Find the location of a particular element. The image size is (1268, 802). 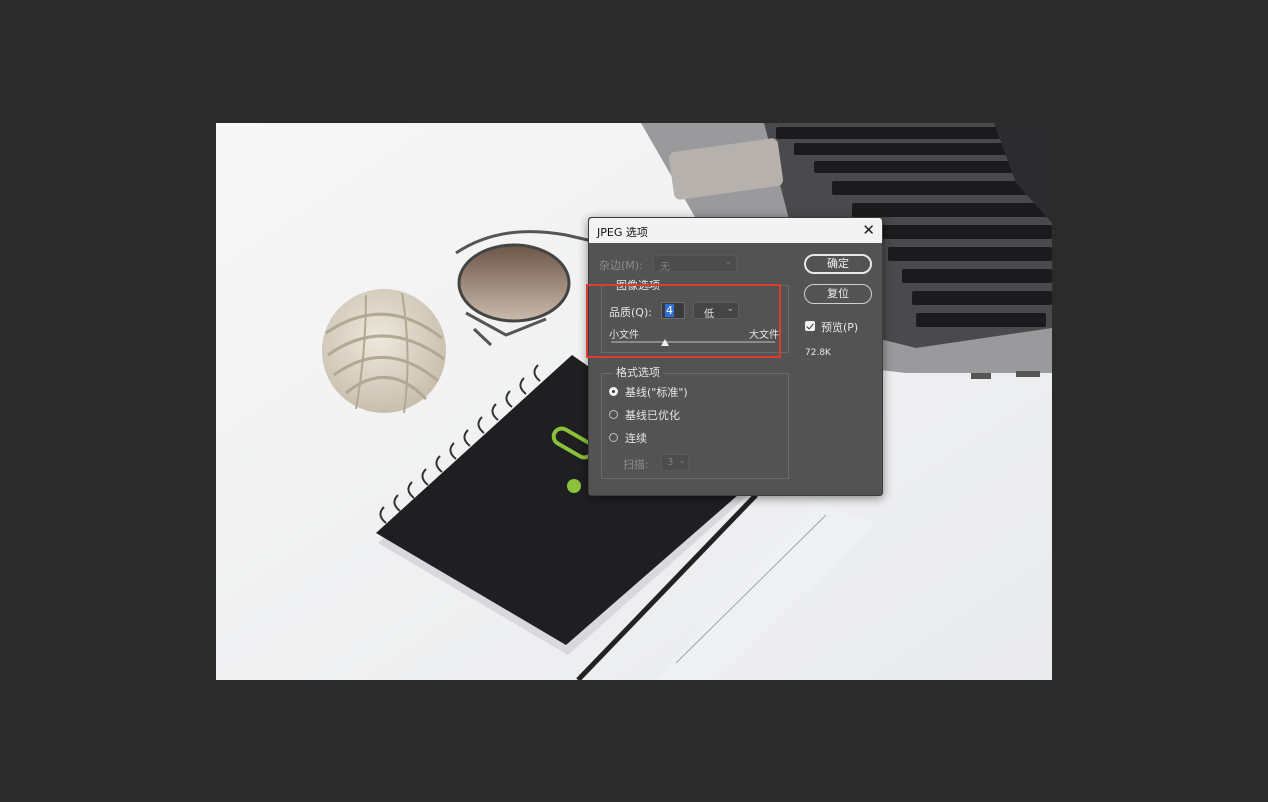

progressive-label: 连续 is located at coordinates (636, 438).